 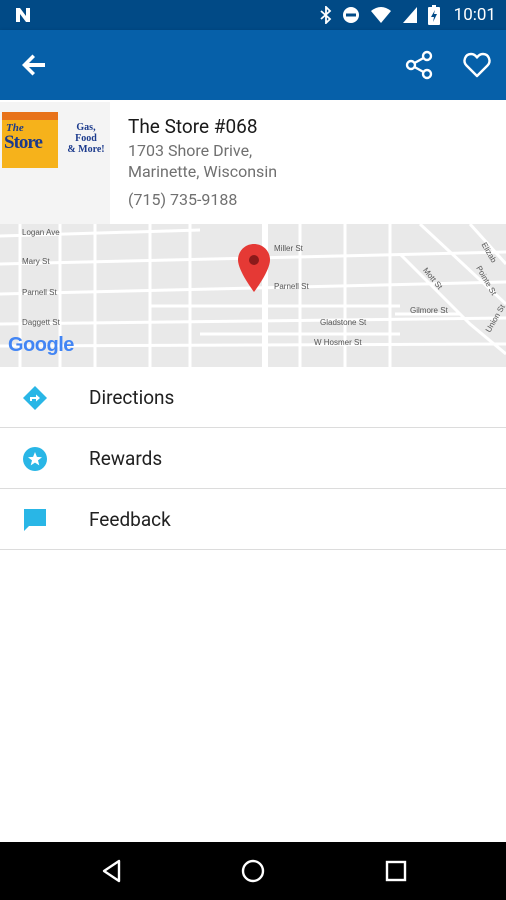 What do you see at coordinates (86, 138) in the screenshot?
I see `logo-tagline-2: Food` at bounding box center [86, 138].